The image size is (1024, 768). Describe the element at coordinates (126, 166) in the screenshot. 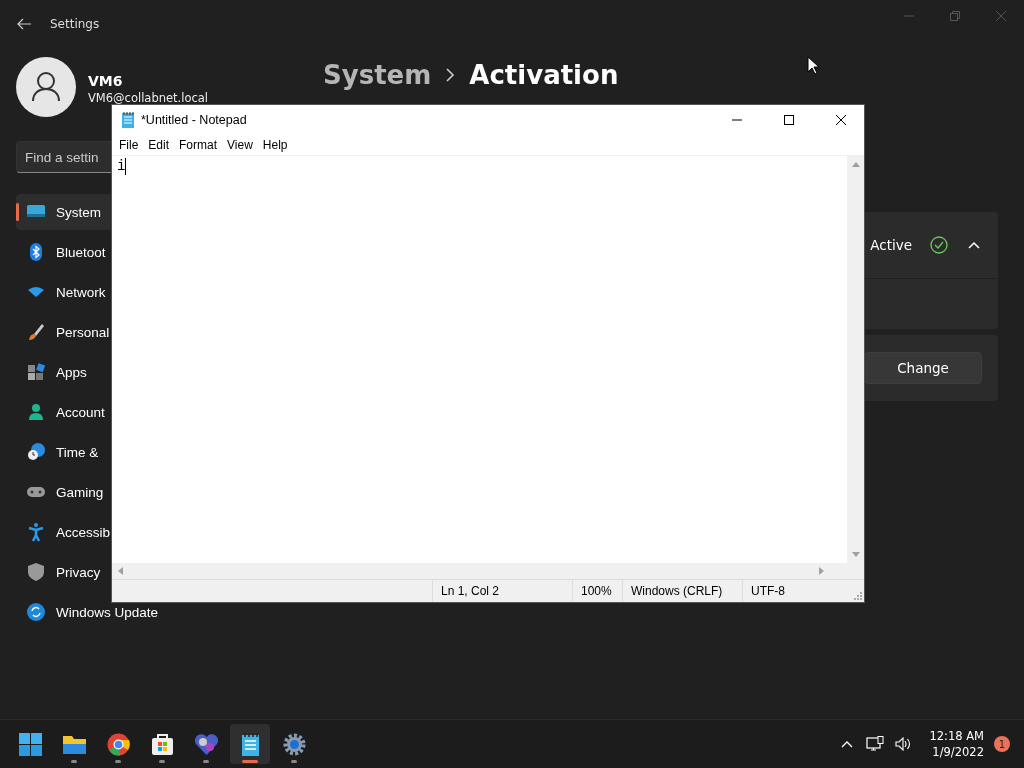

I see `text-caret` at that location.